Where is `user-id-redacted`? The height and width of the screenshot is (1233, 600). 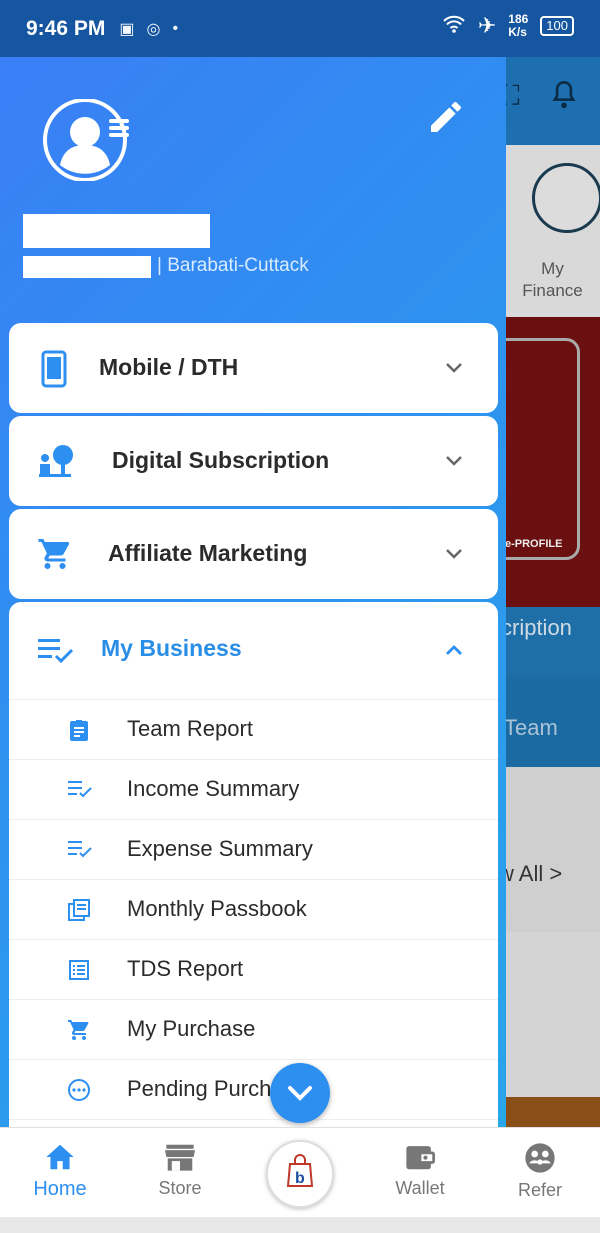
user-id-redacted is located at coordinates (87, 267).